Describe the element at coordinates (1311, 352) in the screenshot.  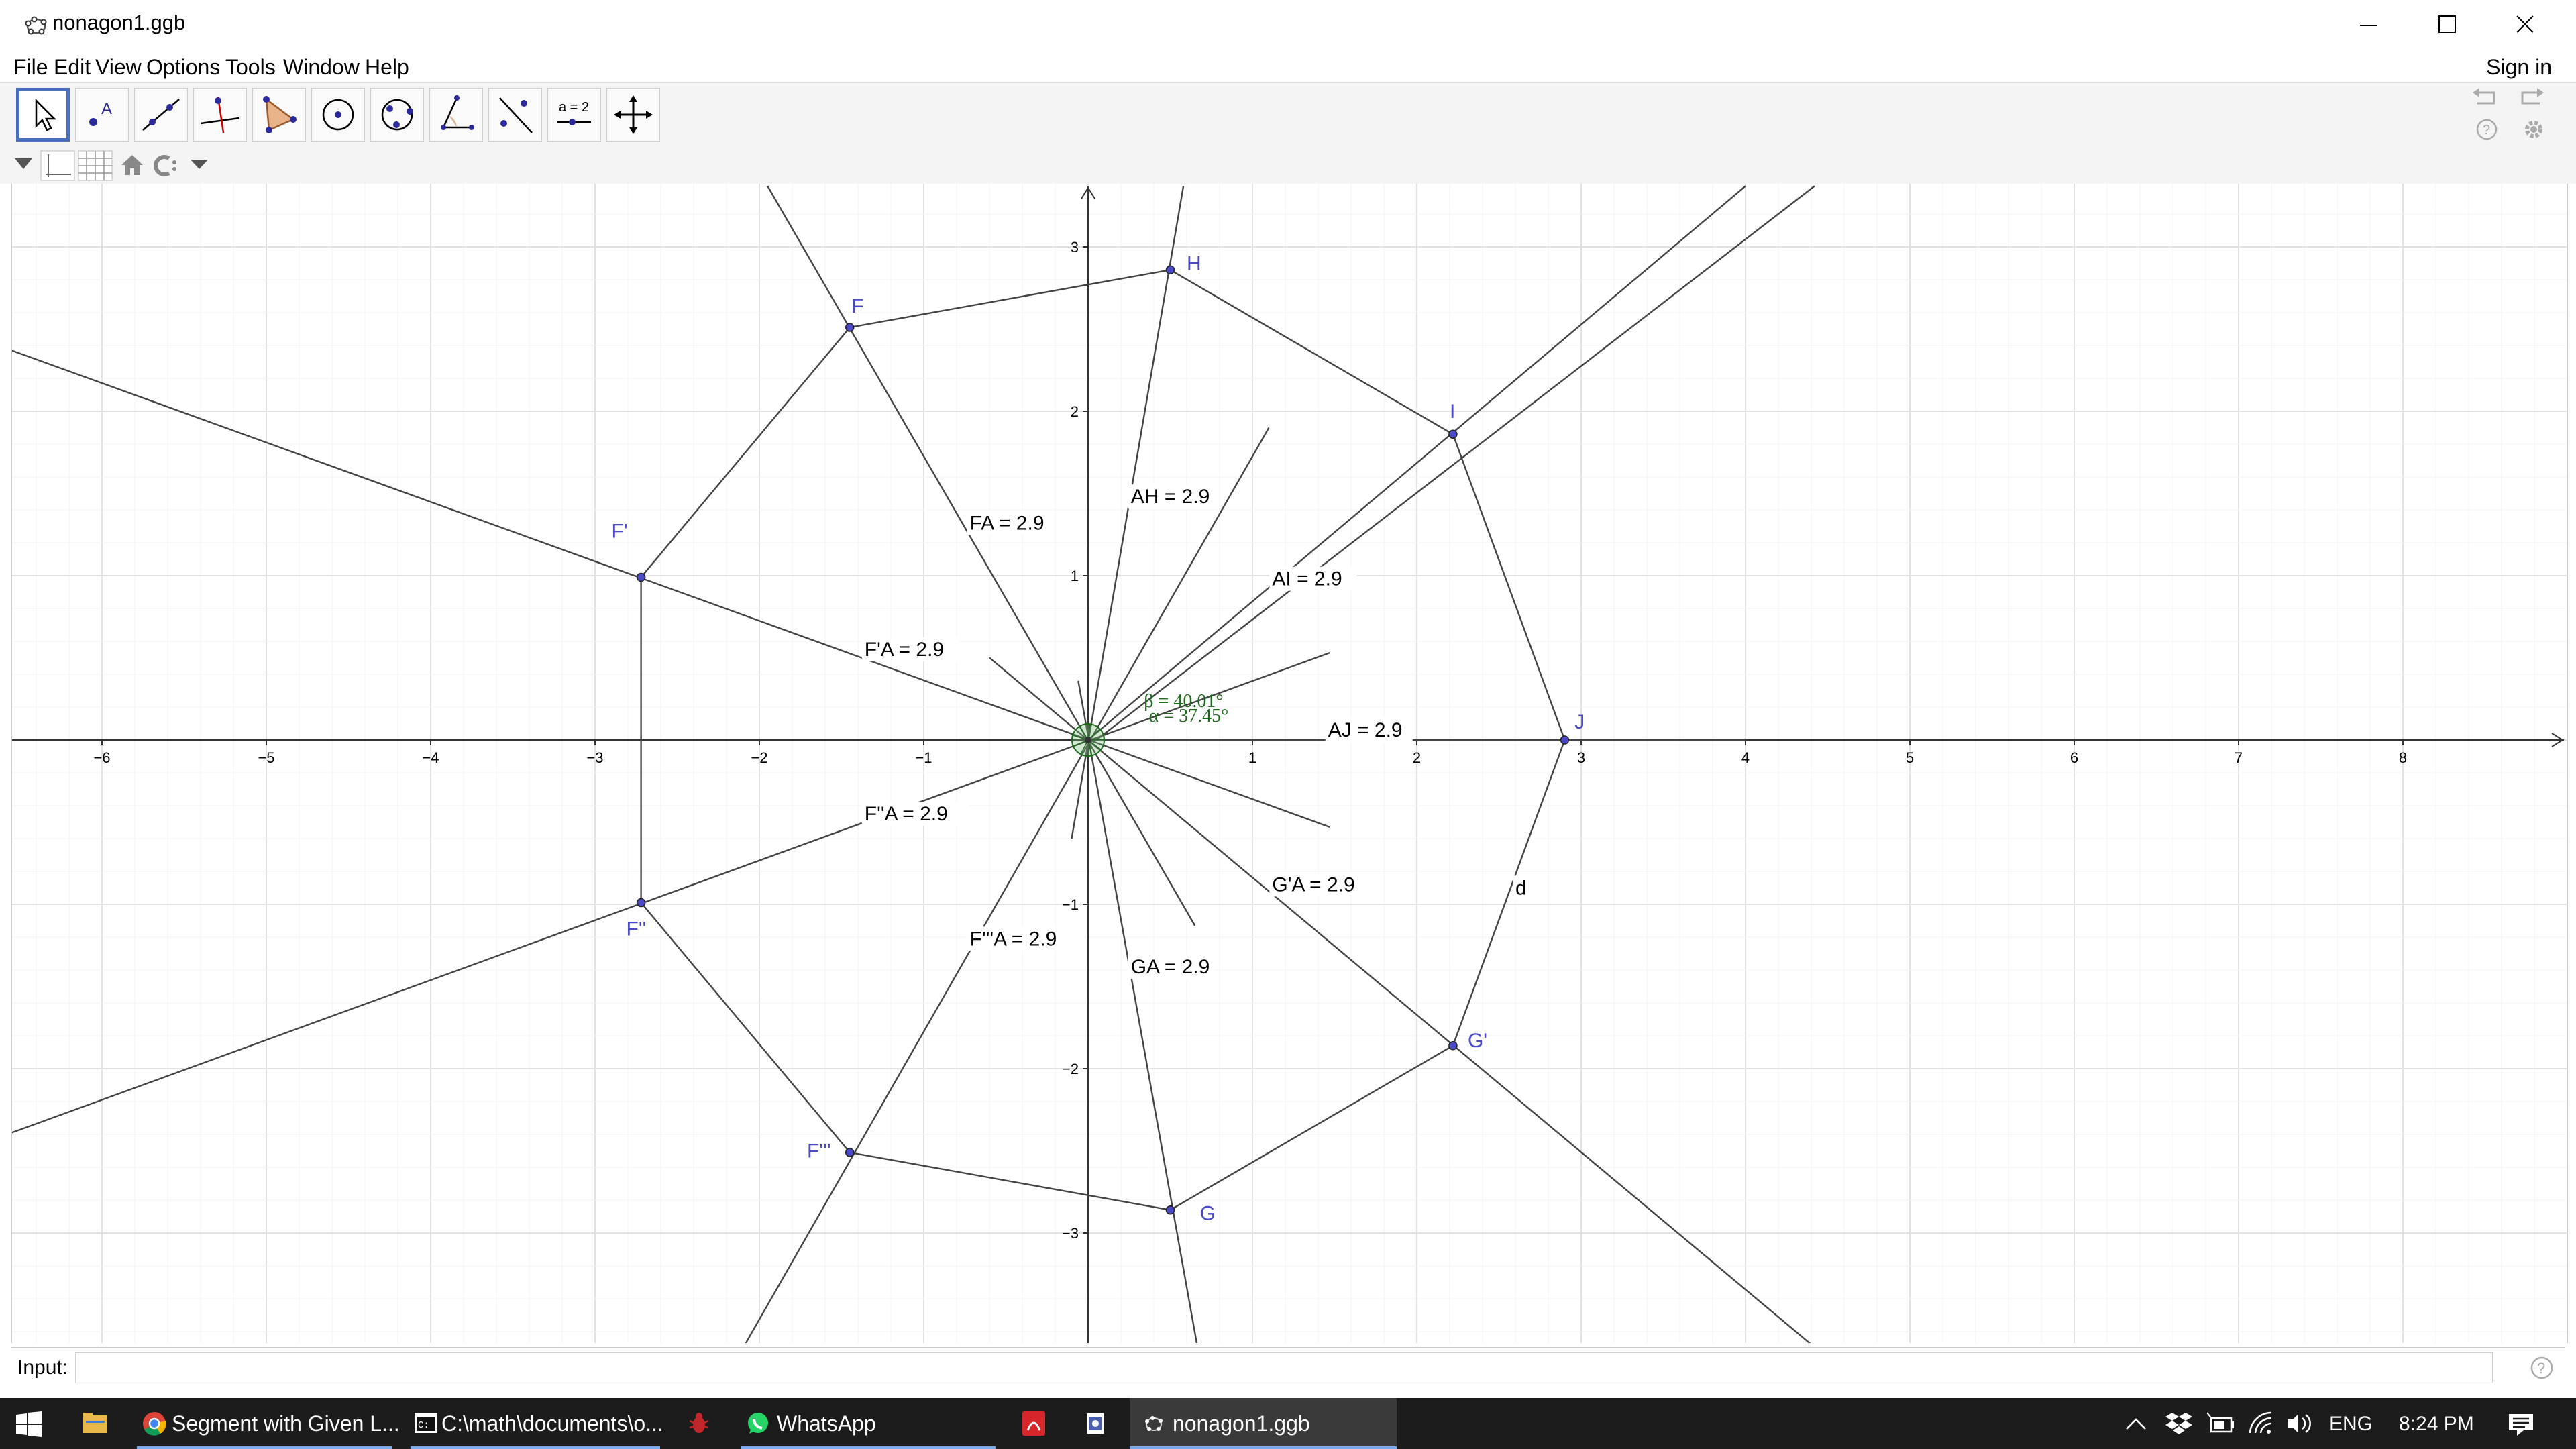
I see `nonagon-edge-i-h` at that location.